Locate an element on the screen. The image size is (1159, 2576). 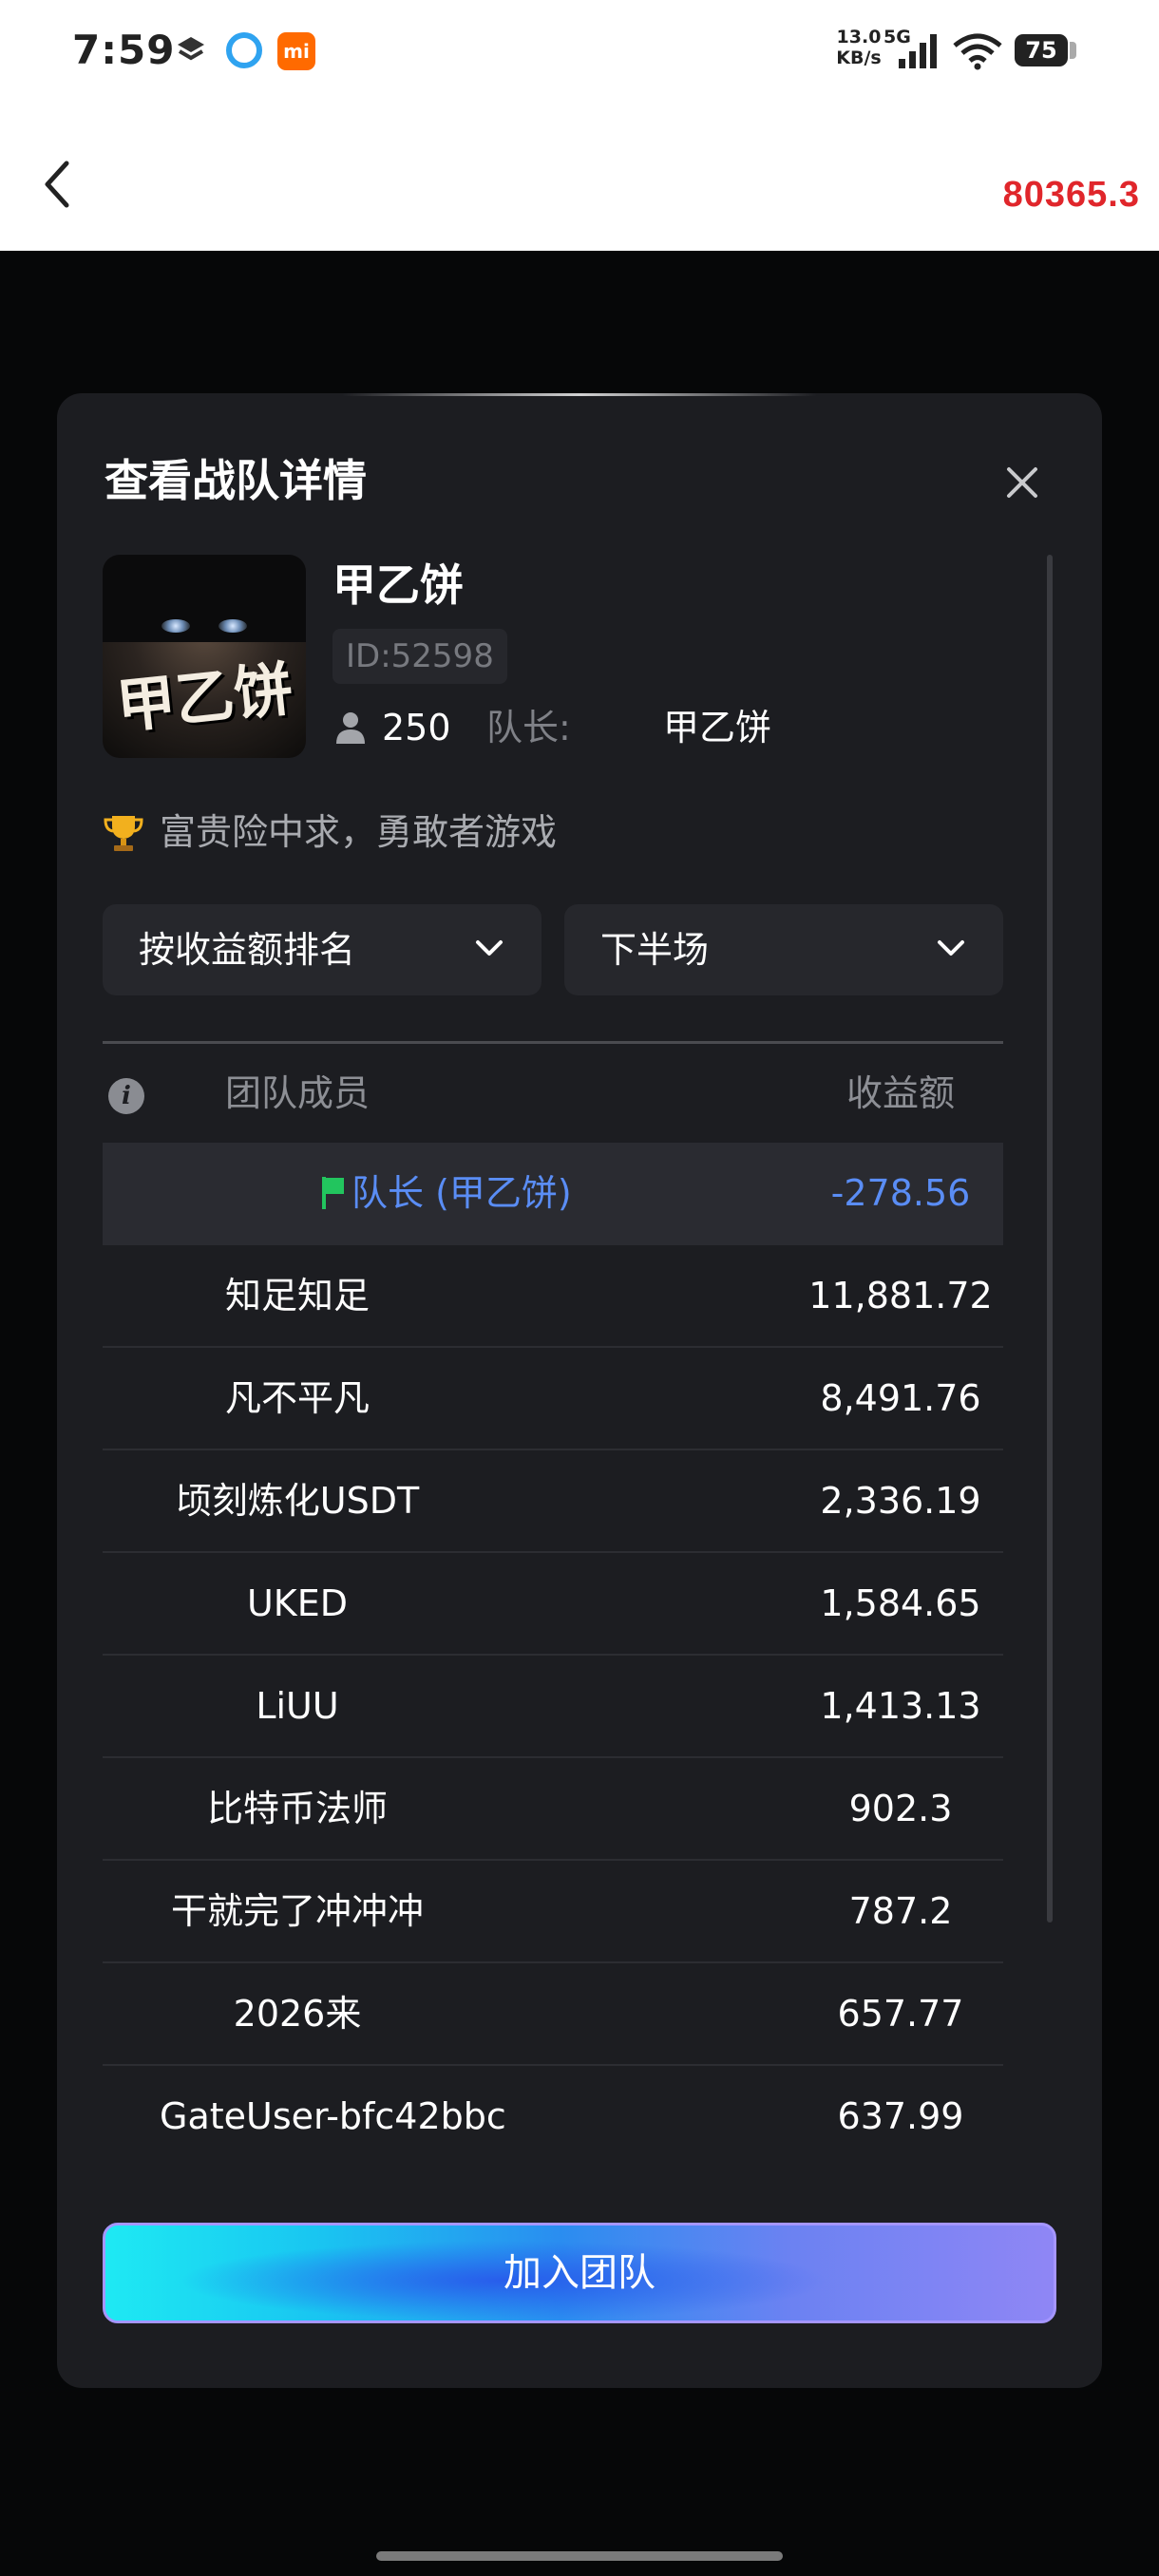
table-row: 比特币法师 902.3 is located at coordinates (553, 1809).